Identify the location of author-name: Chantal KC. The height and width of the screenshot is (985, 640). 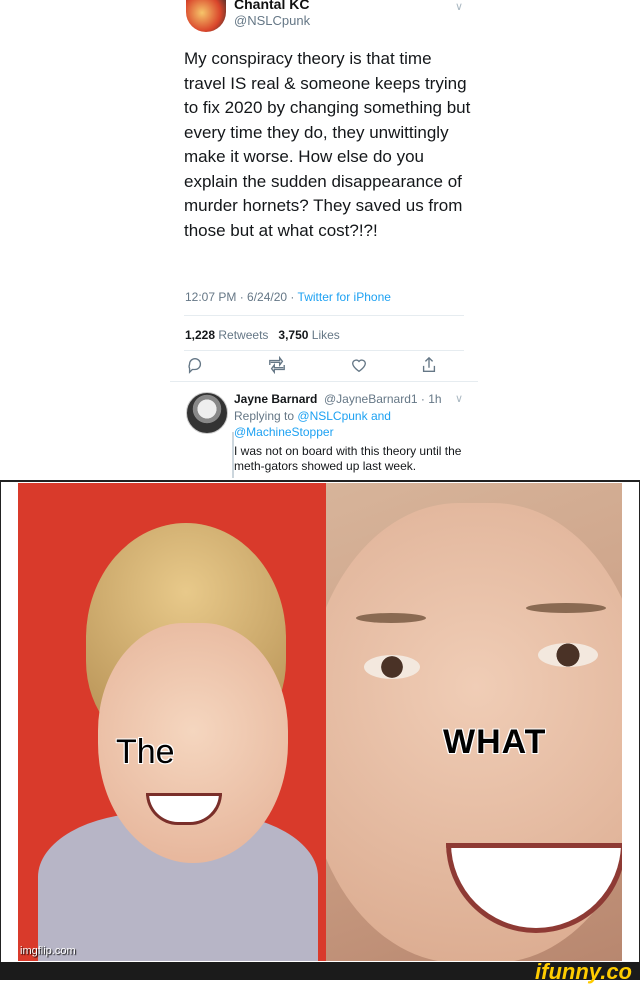
(271, 6).